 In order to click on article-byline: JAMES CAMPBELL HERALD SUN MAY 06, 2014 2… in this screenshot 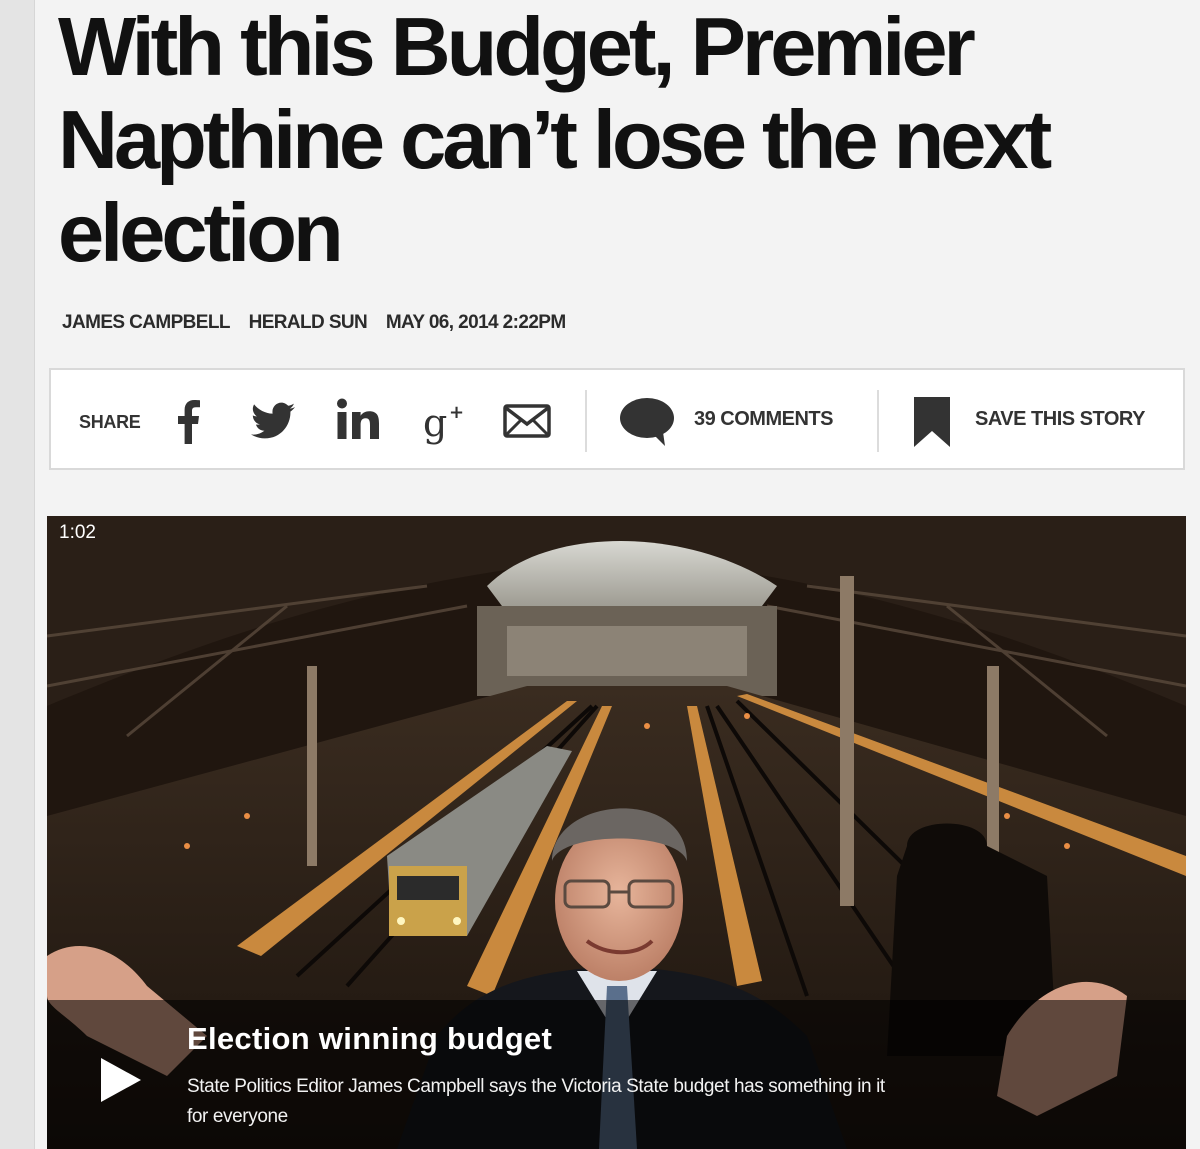, I will do `click(321, 323)`.